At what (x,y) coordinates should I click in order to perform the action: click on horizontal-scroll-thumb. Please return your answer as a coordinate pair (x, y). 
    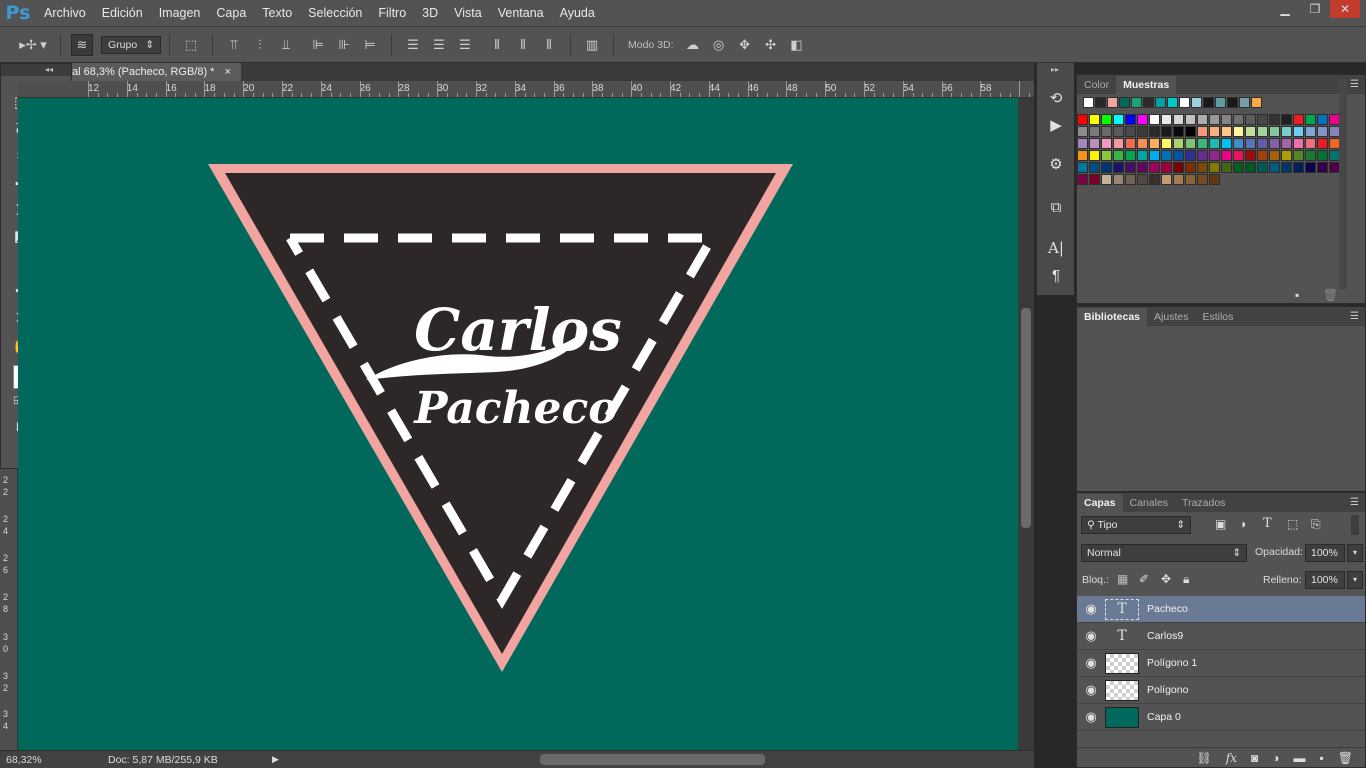
    Looking at the image, I should click on (652, 759).